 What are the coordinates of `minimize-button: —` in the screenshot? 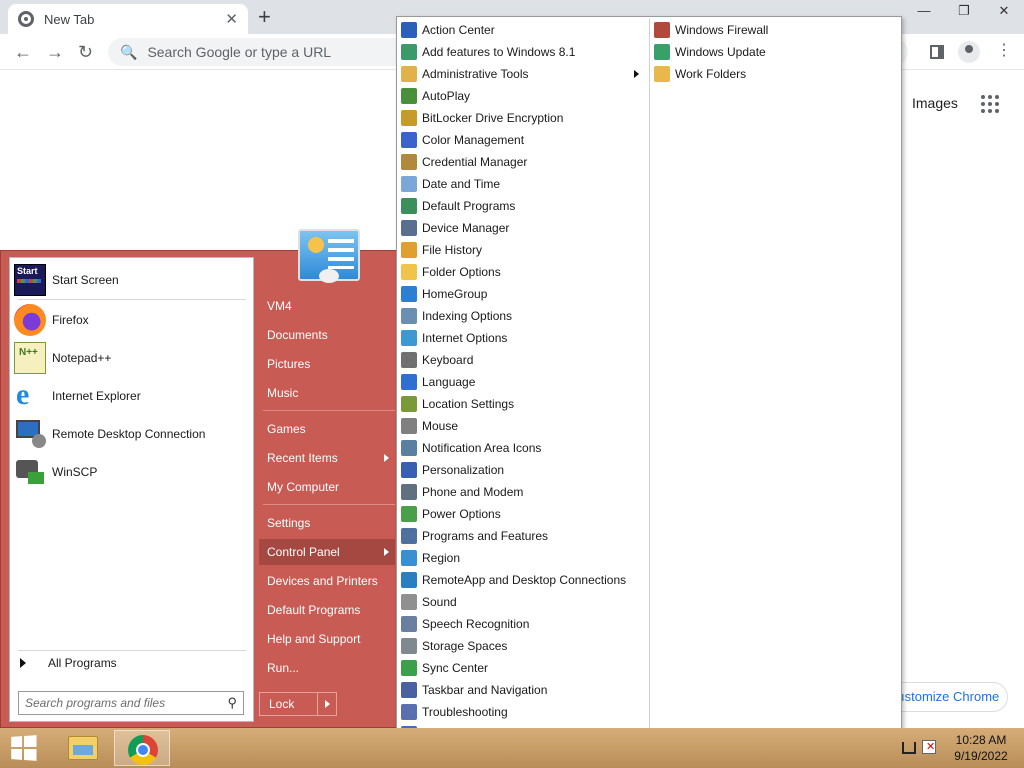 It's located at (924, 12).